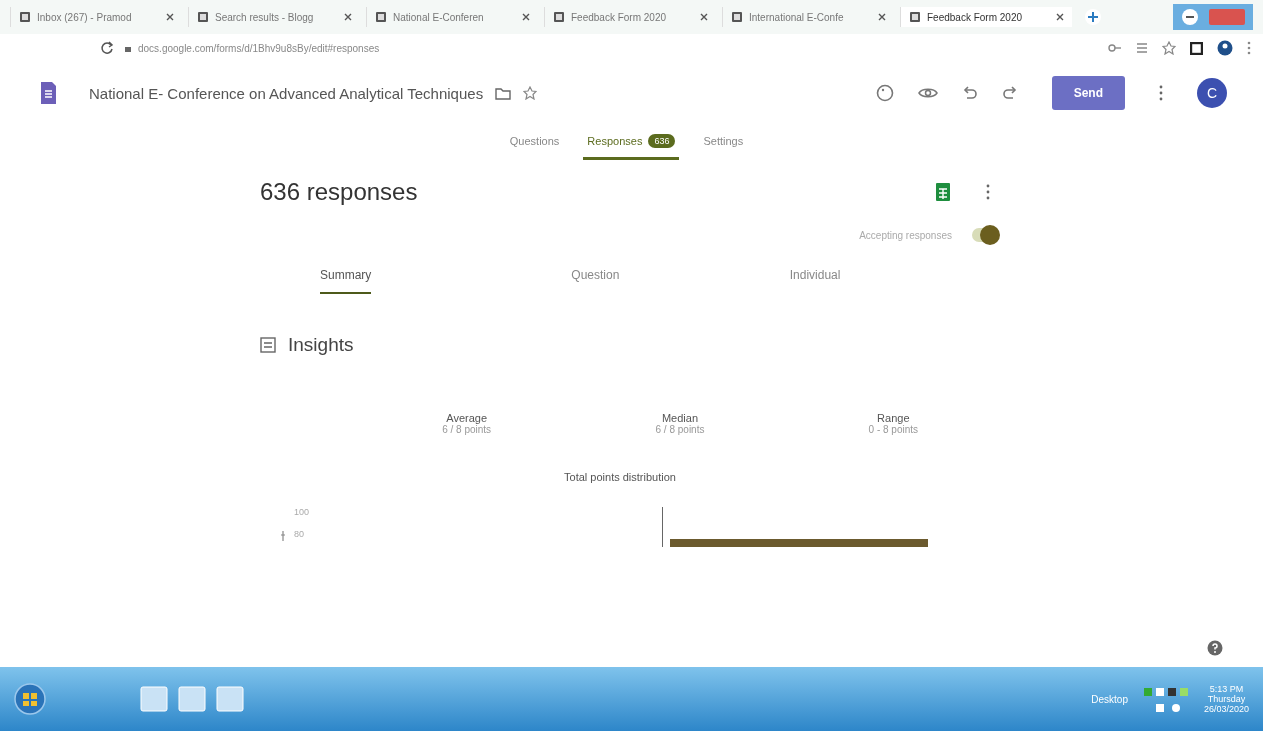 The width and height of the screenshot is (1263, 731). I want to click on tab-title: National E-Conferen, so click(439, 17).